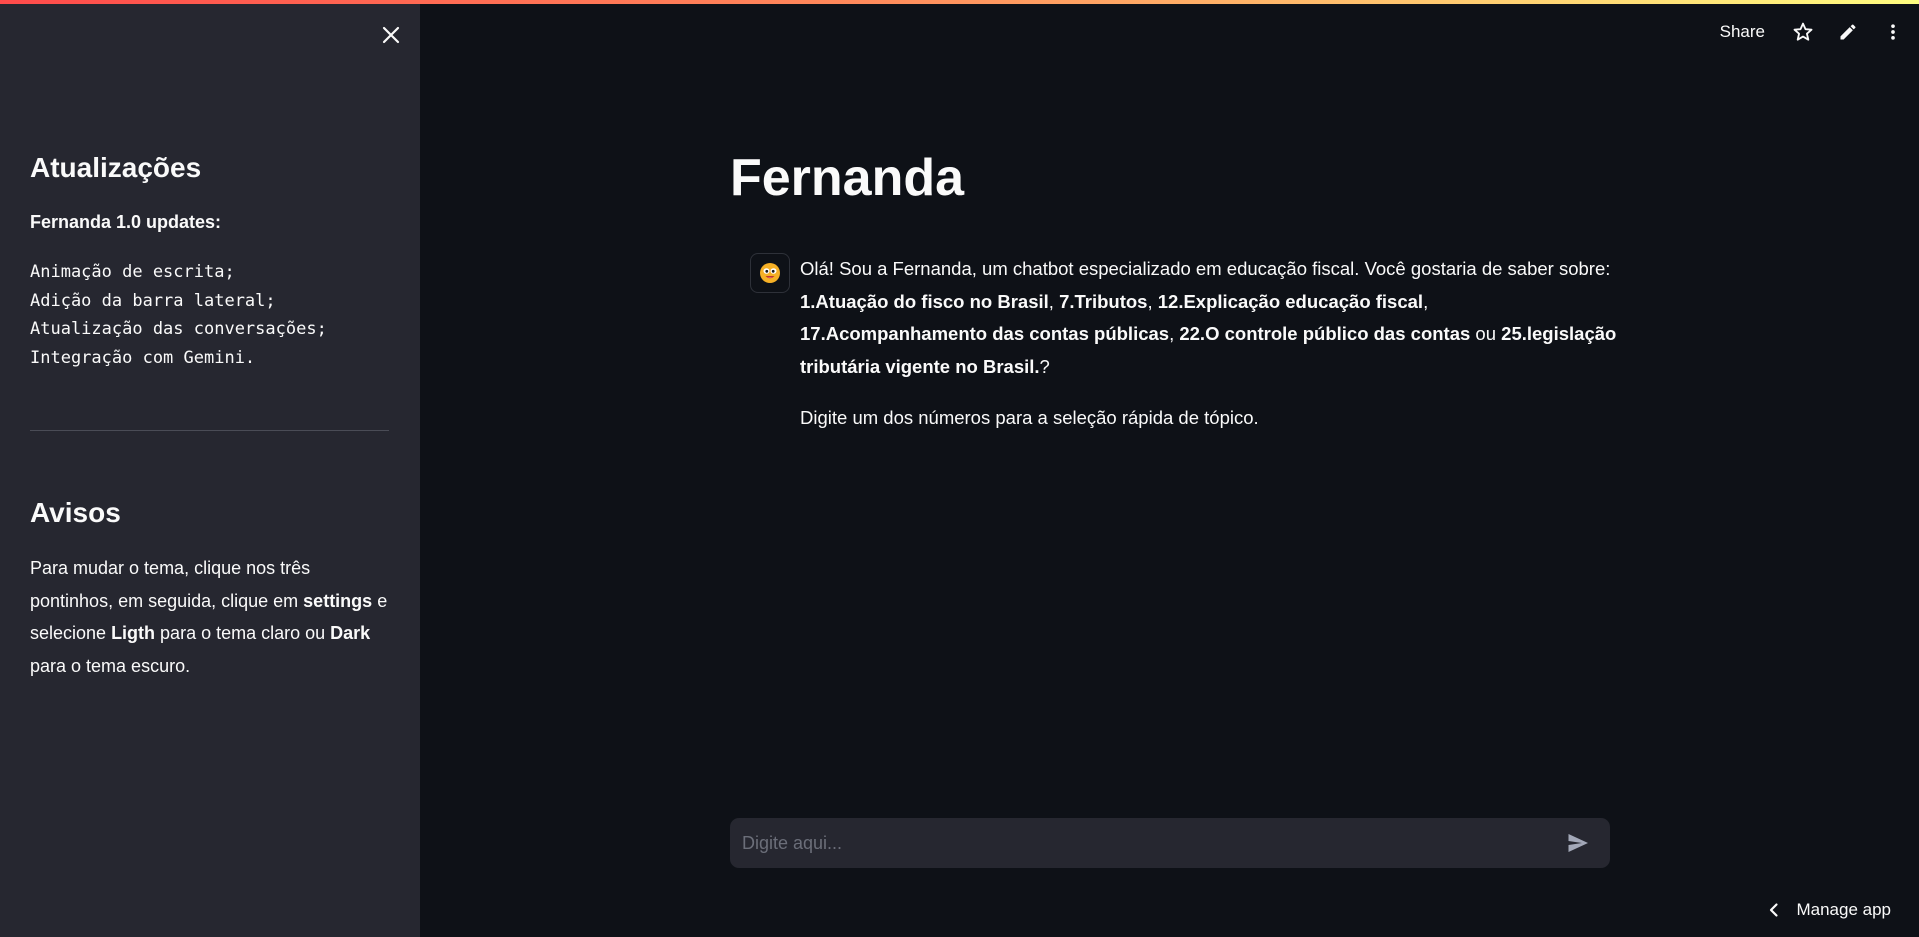 The height and width of the screenshot is (937, 1919). What do you see at coordinates (132, 272) in the screenshot?
I see `update-line: Animação de escrita;` at bounding box center [132, 272].